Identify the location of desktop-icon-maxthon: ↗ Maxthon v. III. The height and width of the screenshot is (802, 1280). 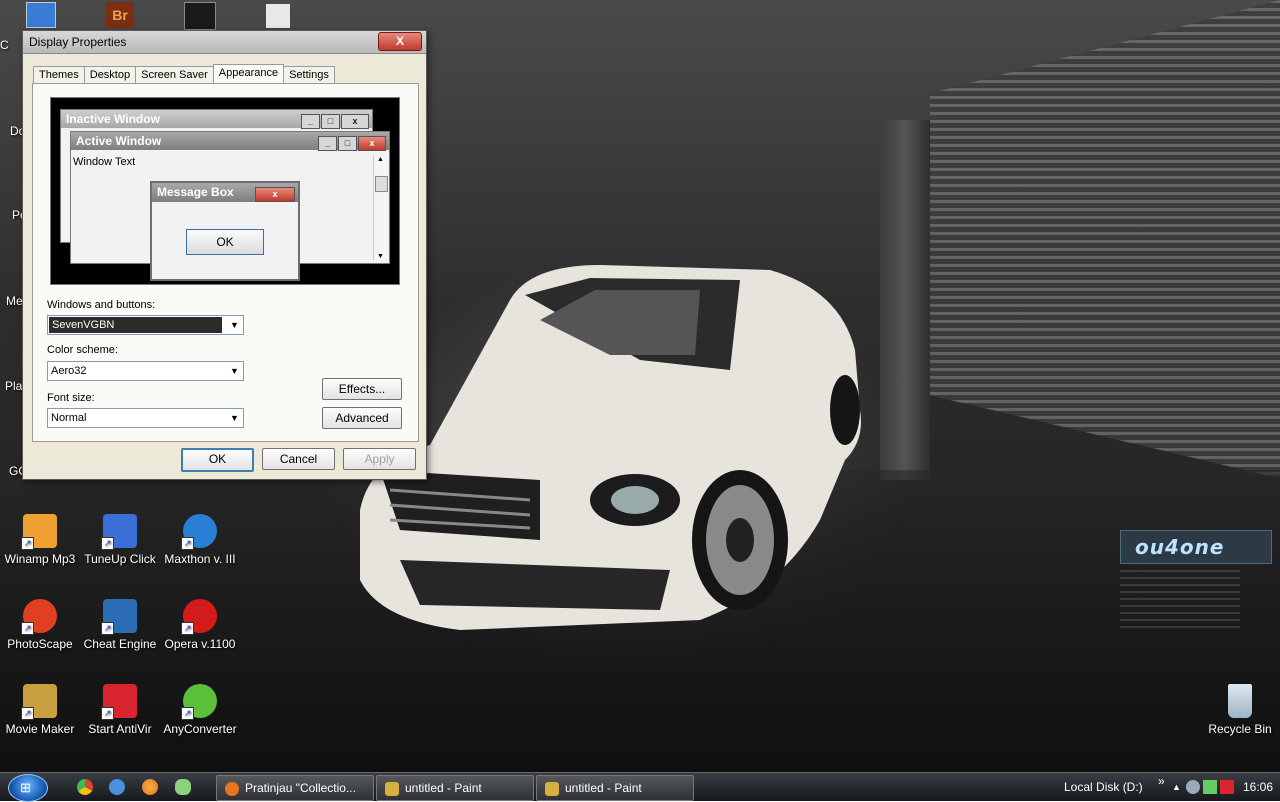
(200, 540).